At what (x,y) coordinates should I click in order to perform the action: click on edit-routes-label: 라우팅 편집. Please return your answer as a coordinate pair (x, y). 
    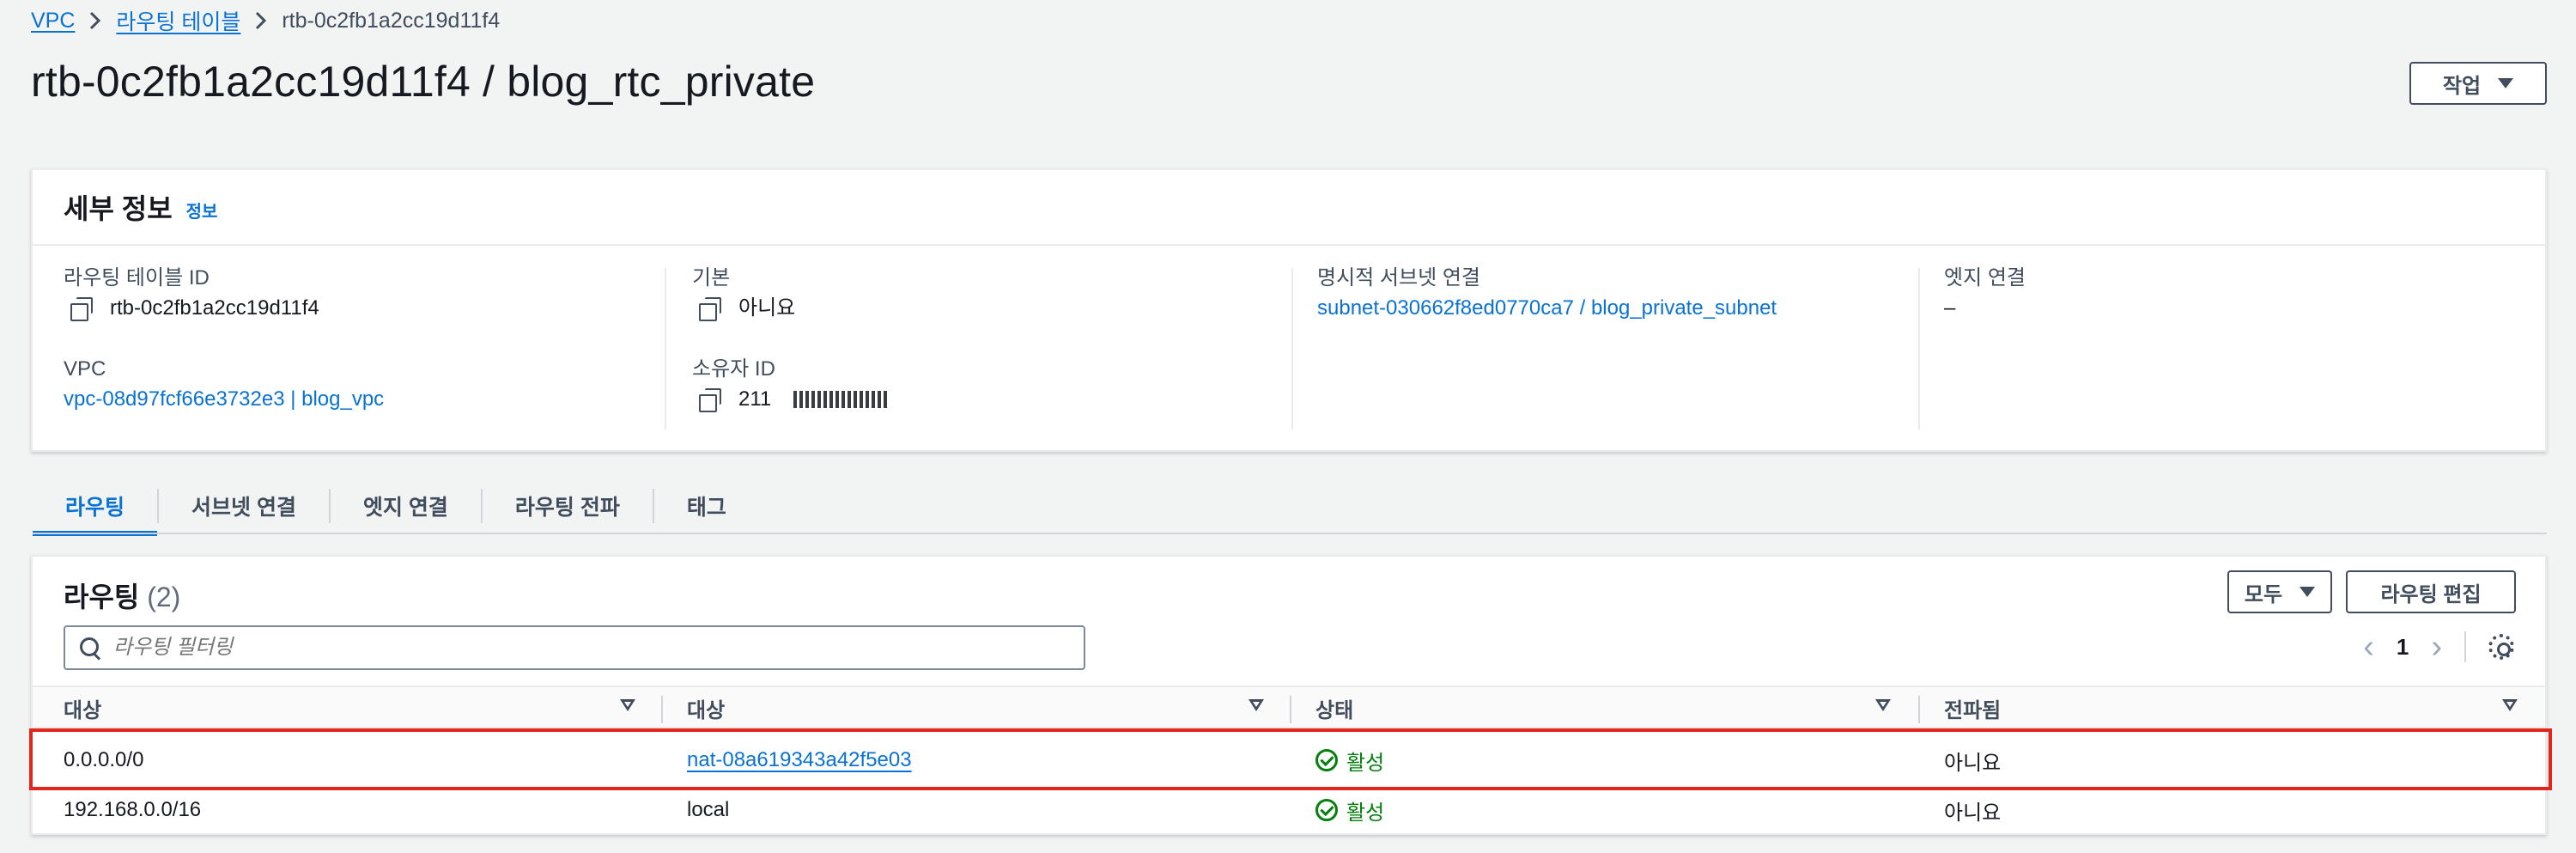
    Looking at the image, I should click on (2431, 594).